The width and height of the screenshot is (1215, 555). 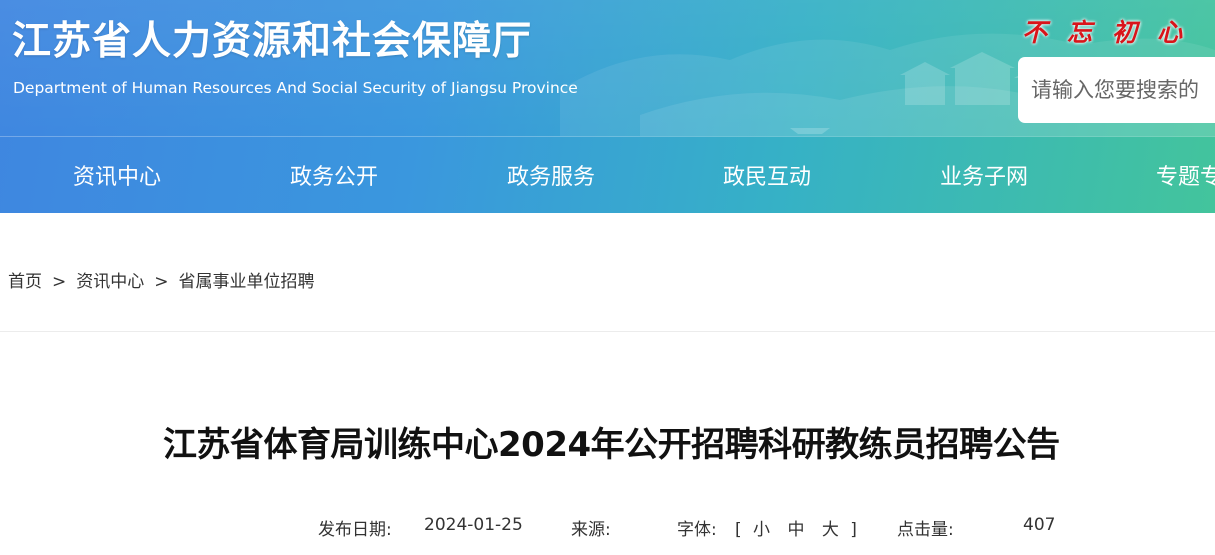 I want to click on nav-item-topics: 专题专, so click(x=1185, y=175).